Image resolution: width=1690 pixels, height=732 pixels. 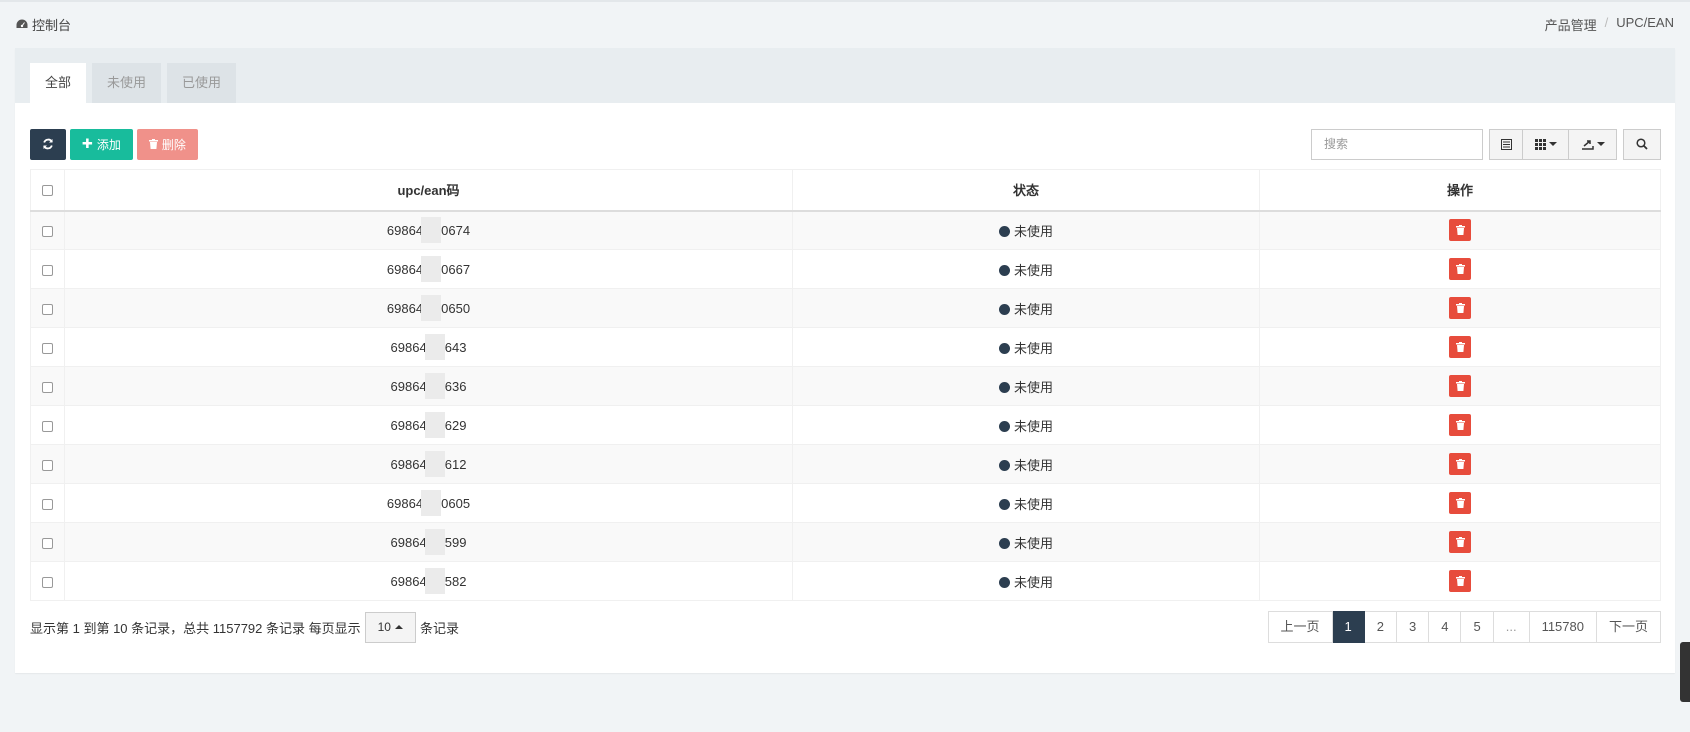 I want to click on plus-icon: ✚, so click(x=87, y=143).